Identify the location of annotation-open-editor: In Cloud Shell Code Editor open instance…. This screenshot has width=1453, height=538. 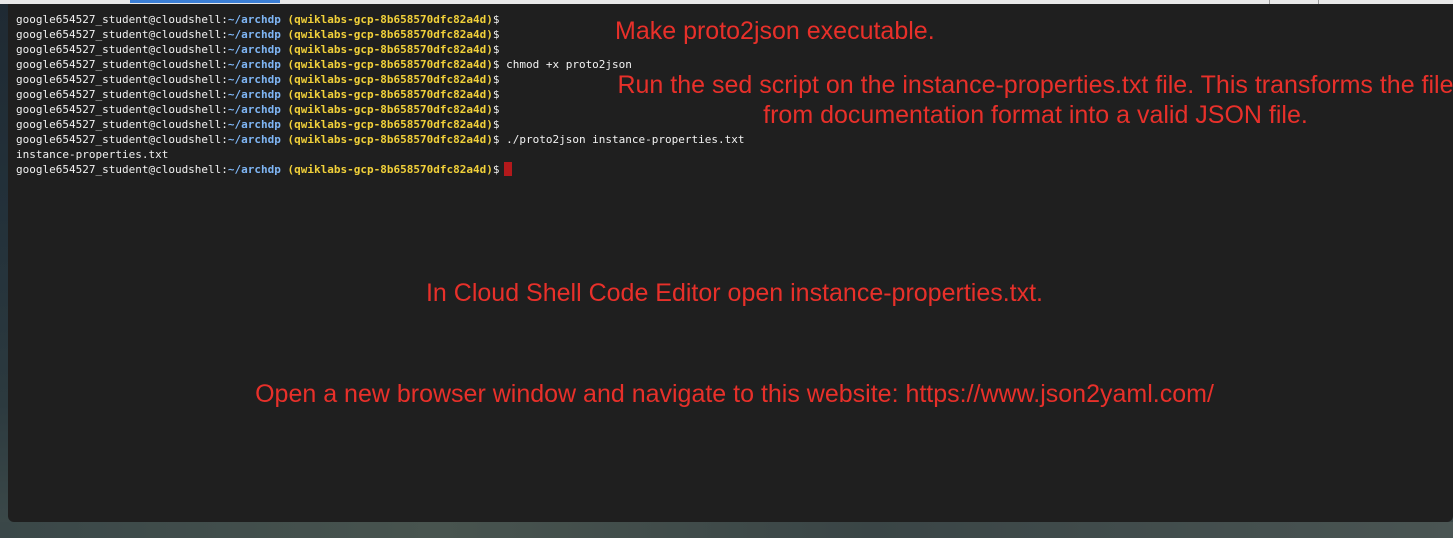
(734, 293).